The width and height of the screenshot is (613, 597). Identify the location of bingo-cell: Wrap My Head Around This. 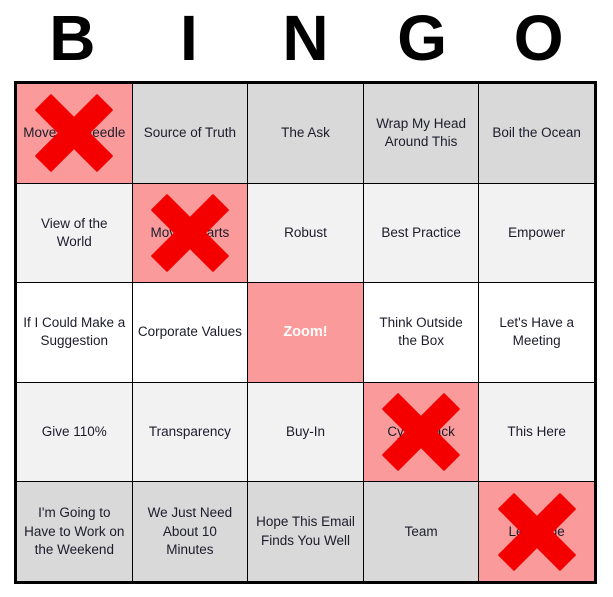
(421, 133).